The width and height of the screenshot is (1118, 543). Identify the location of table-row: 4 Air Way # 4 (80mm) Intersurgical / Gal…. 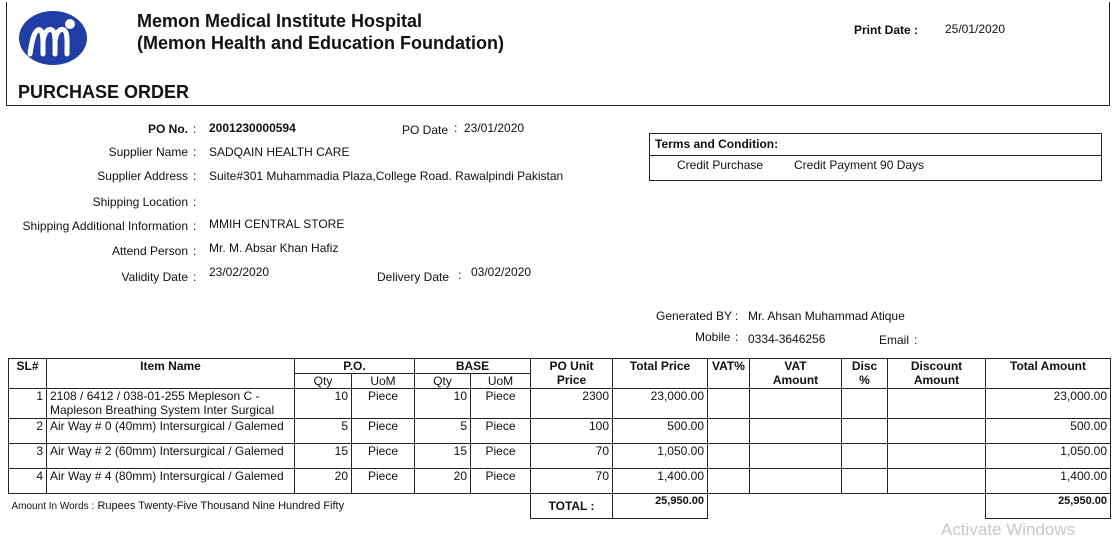
(559, 481).